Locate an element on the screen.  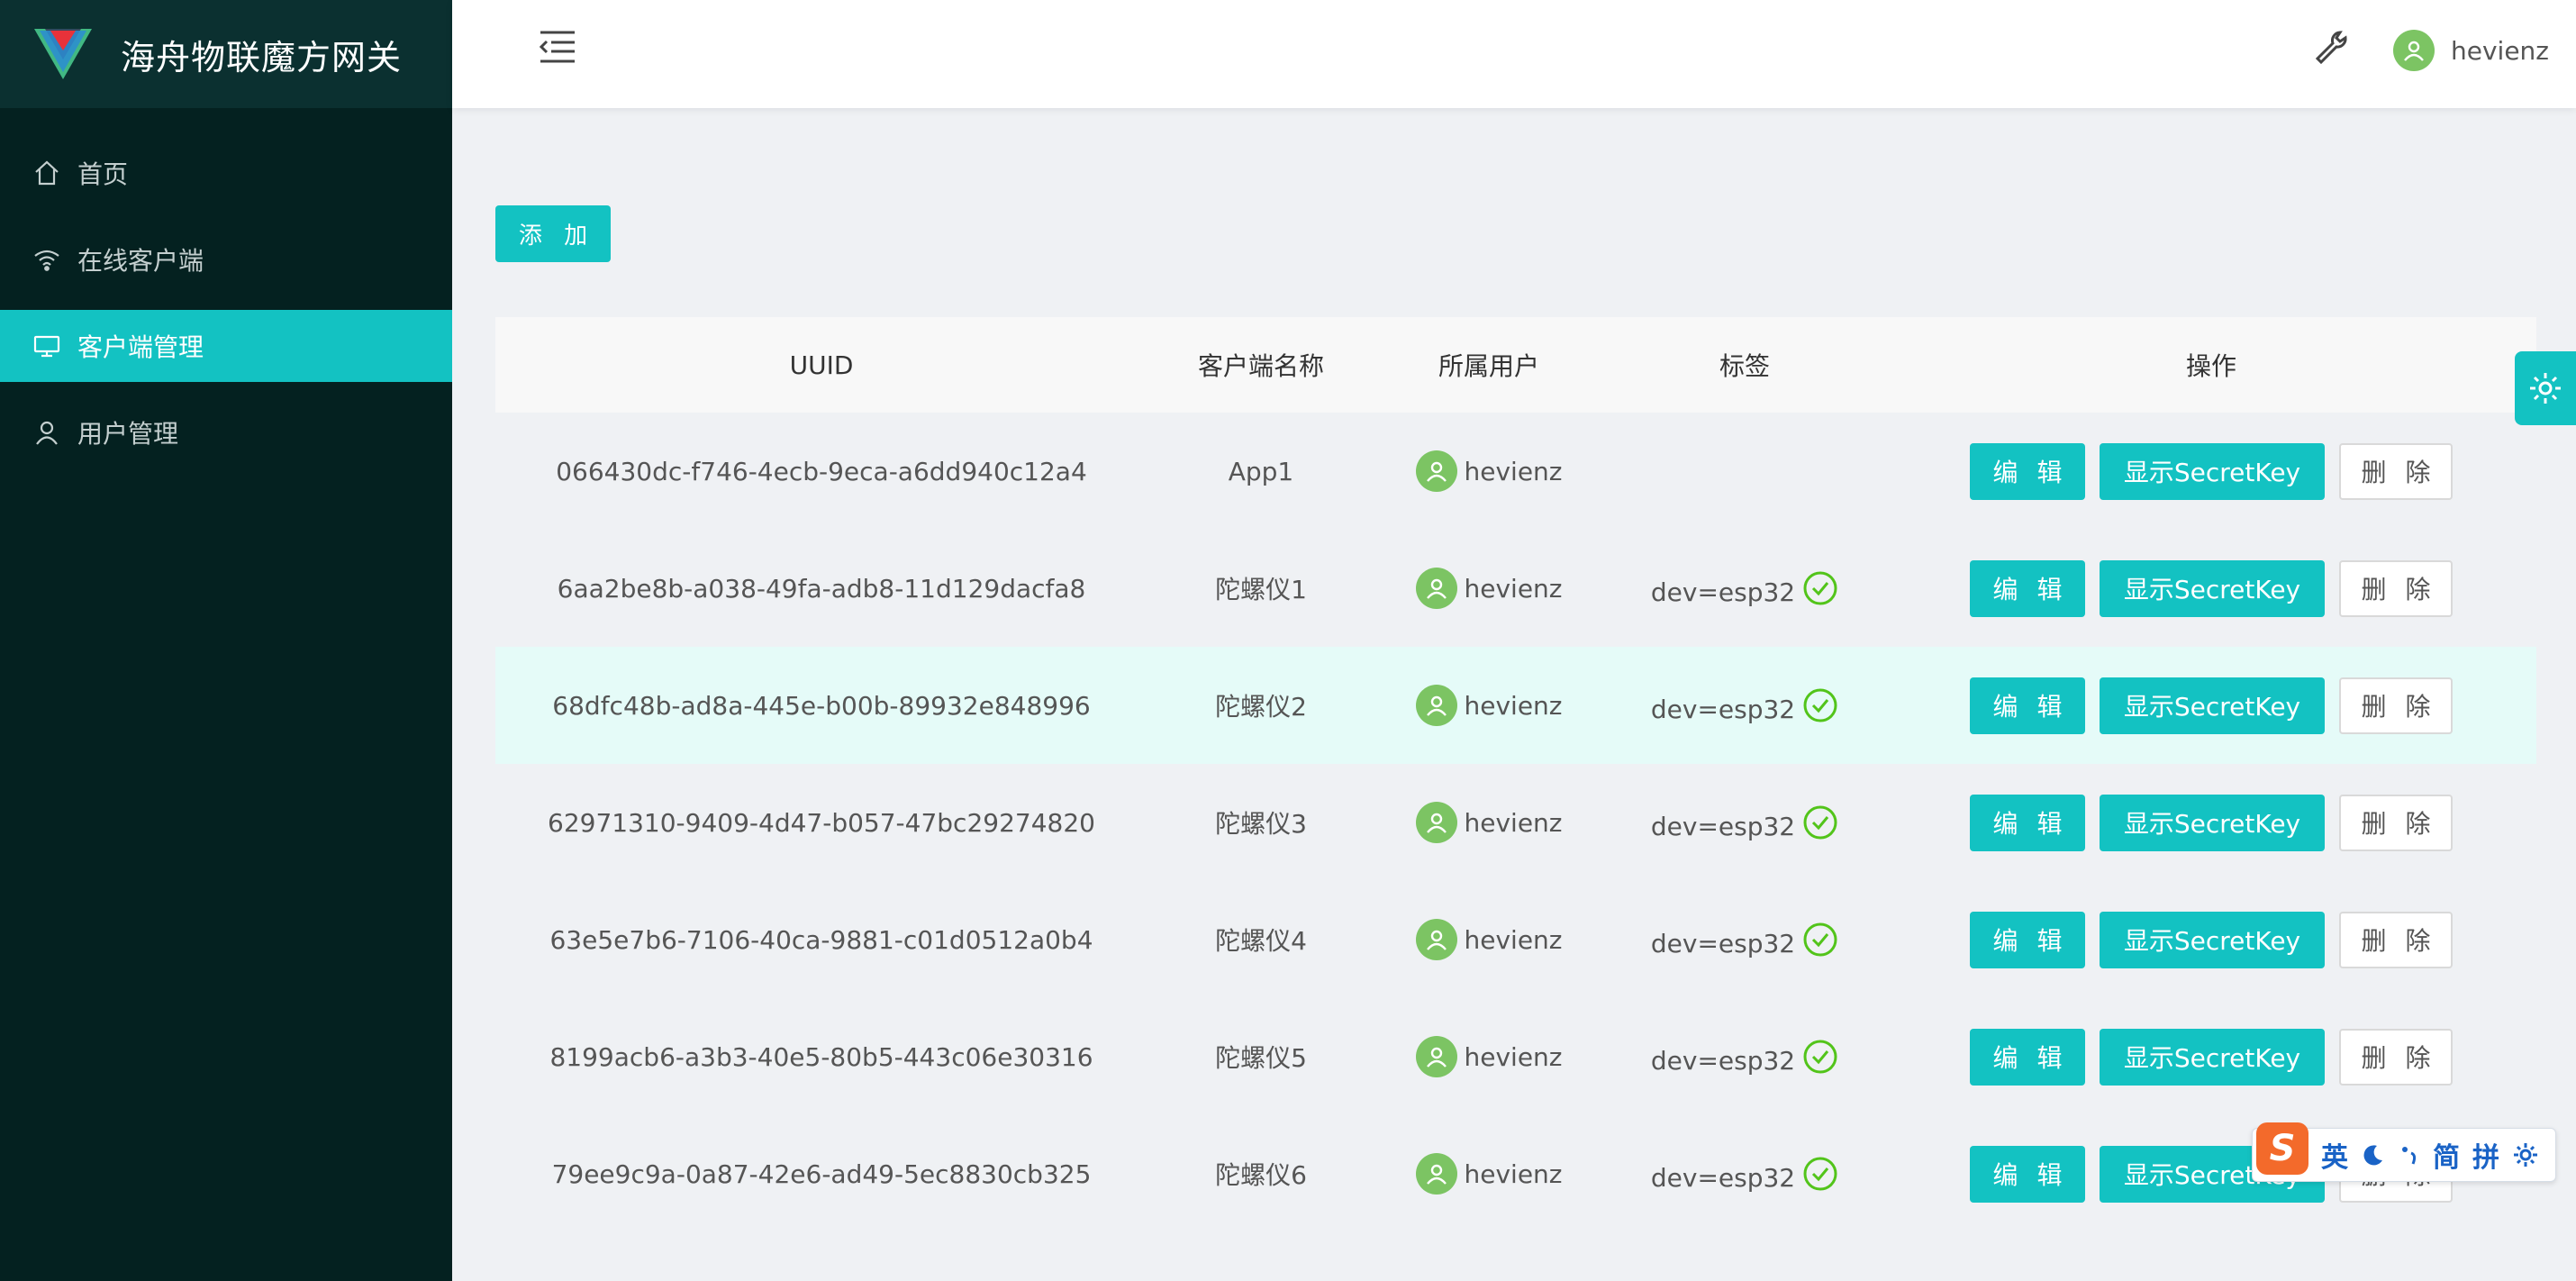
sidebar-item-label: 首页 is located at coordinates (103, 174).